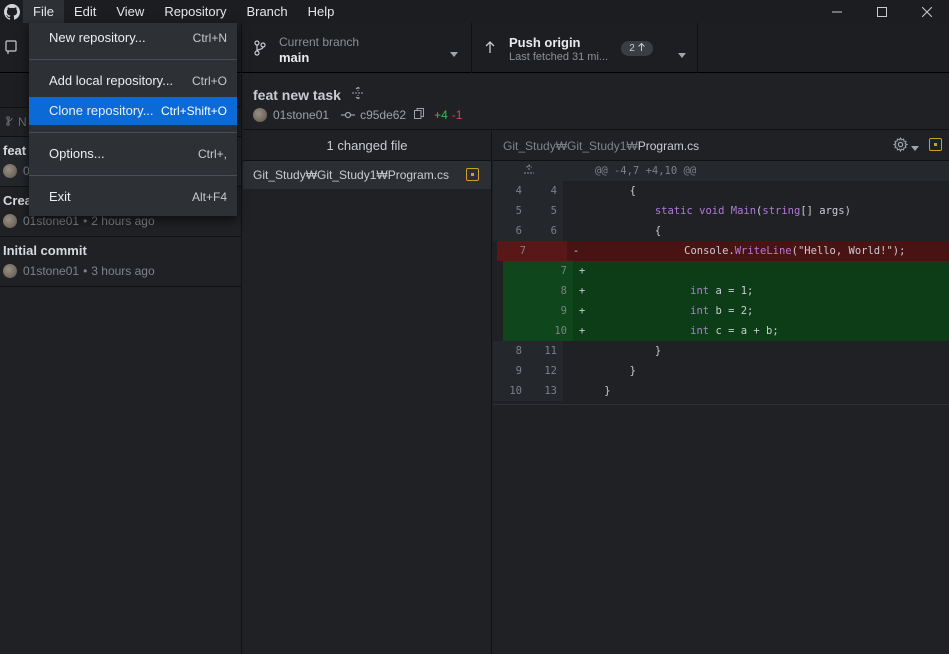 This screenshot has width=949, height=654. Describe the element at coordinates (722, 291) in the screenshot. I see `diff-code: int a = 1;` at that location.